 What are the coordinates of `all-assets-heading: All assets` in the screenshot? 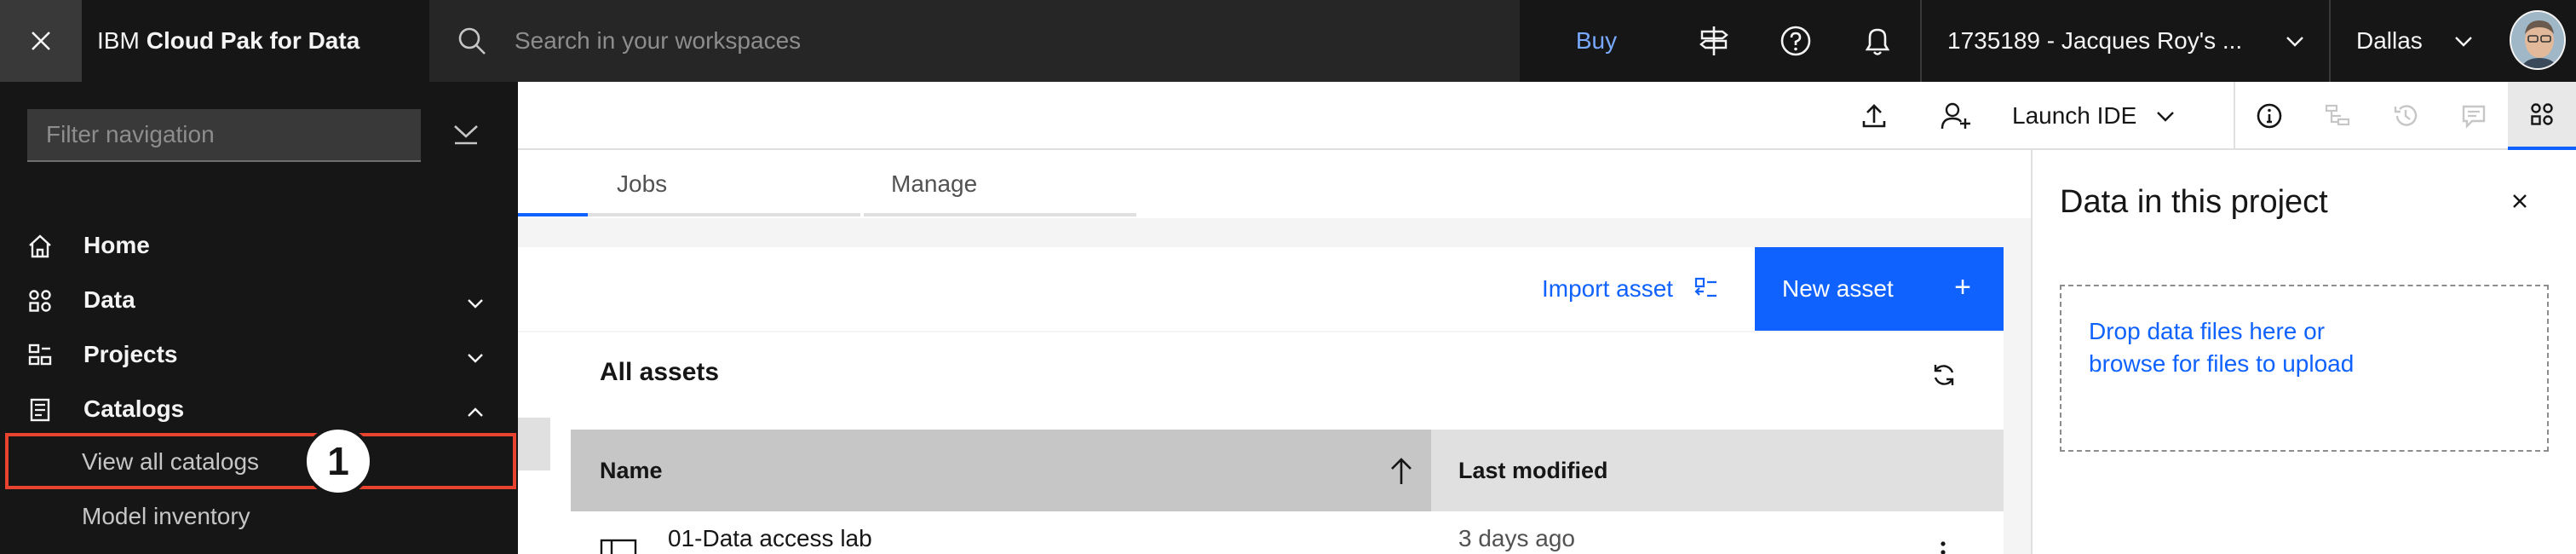 It's located at (660, 372).